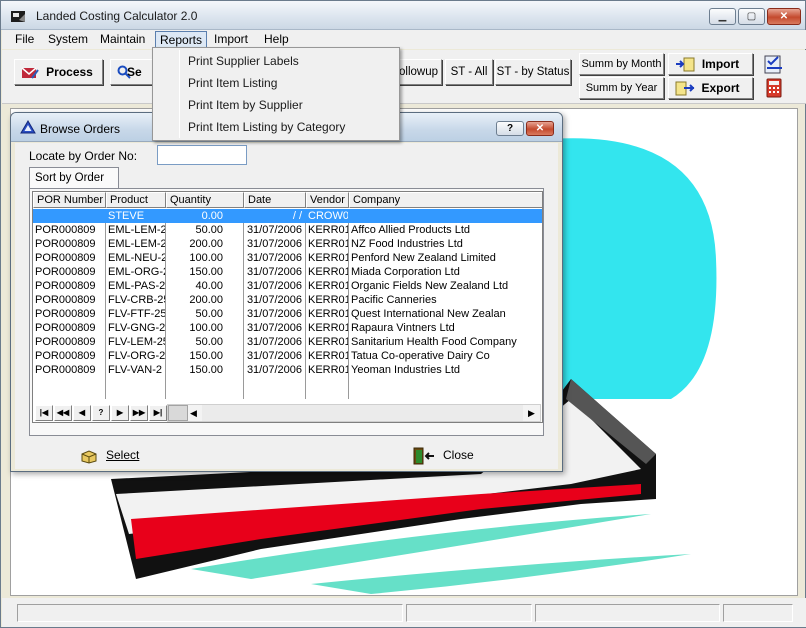 The height and width of the screenshot is (628, 806). I want to click on summ-by-month-button: Summ by Month, so click(621, 64).